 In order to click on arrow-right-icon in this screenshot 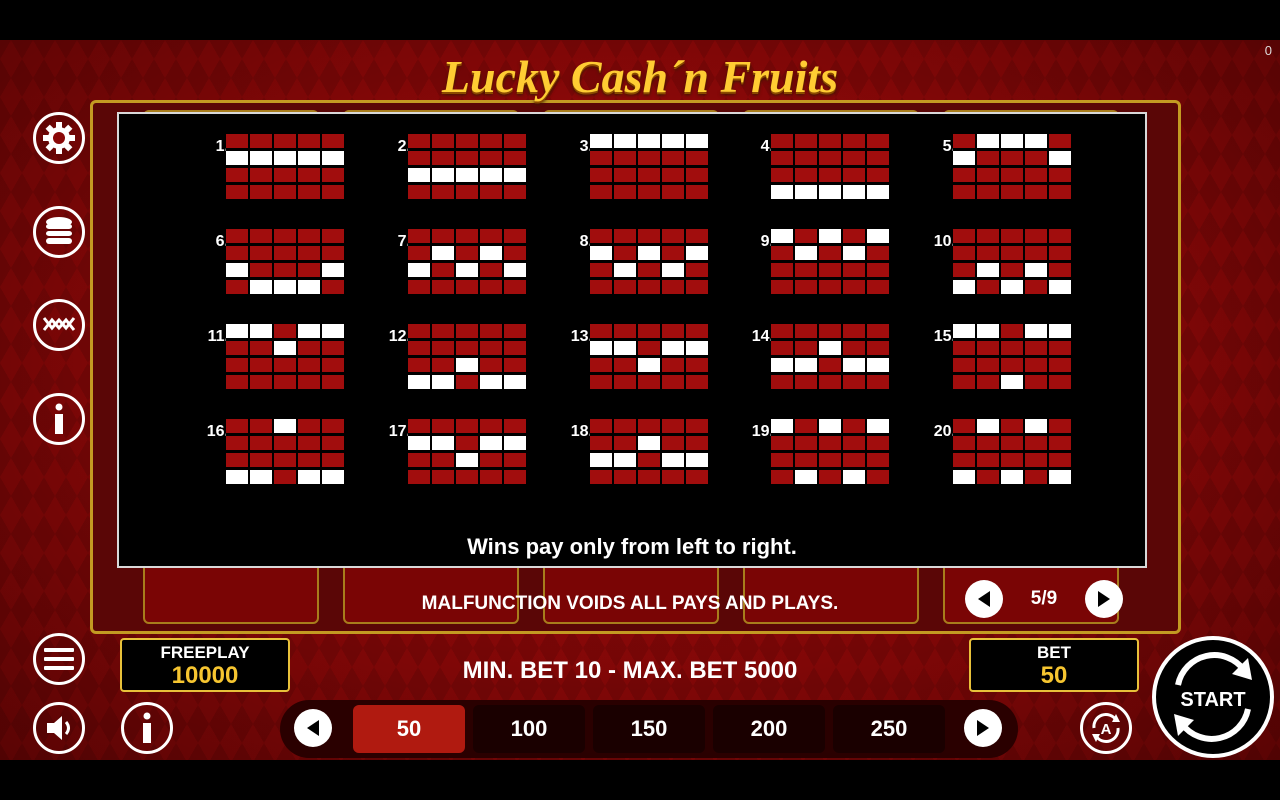, I will do `click(983, 728)`.